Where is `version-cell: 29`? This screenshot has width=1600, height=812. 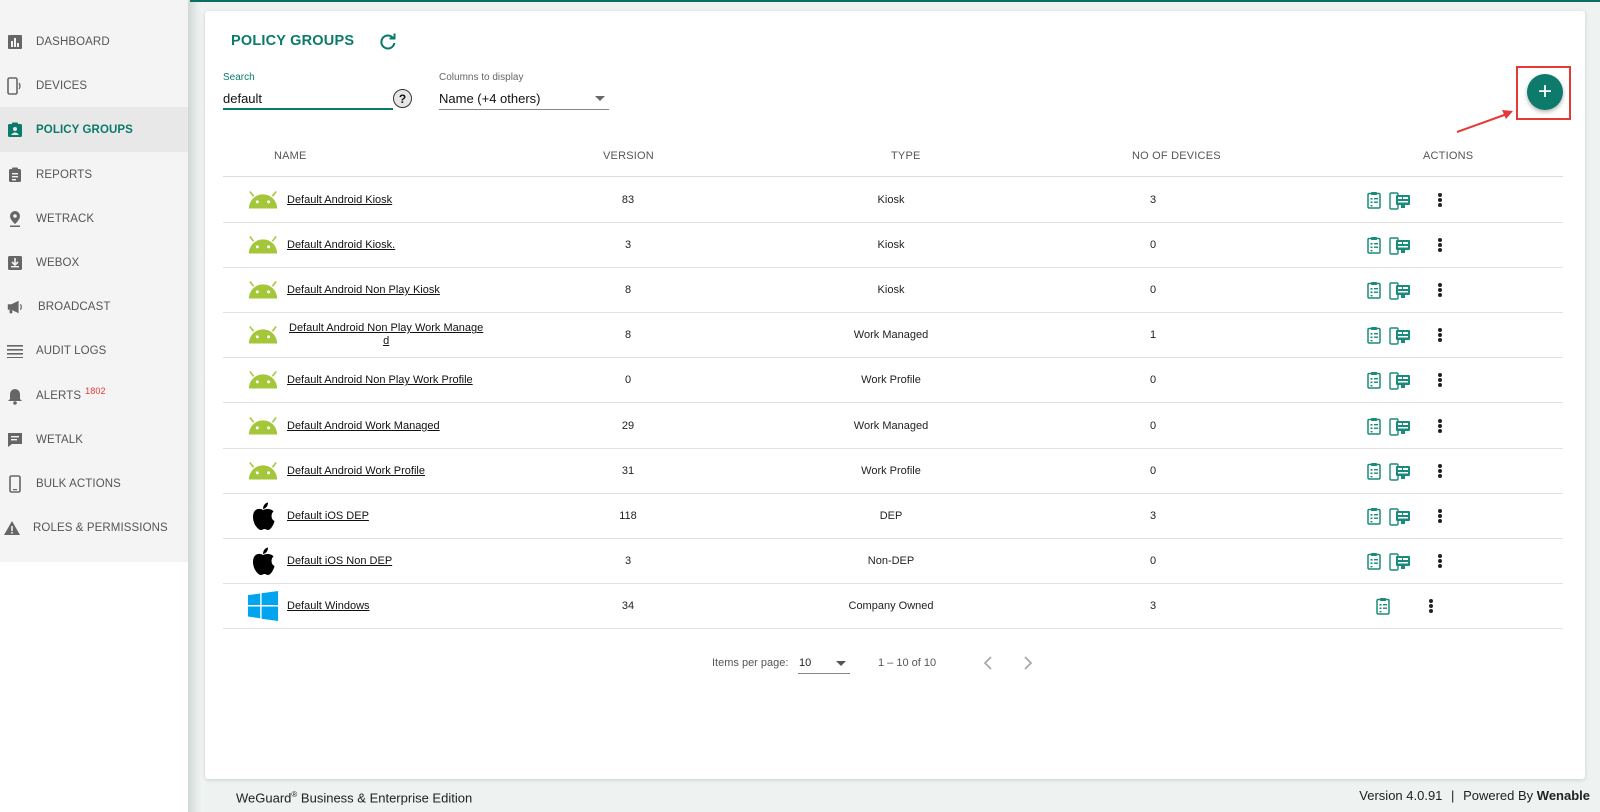 version-cell: 29 is located at coordinates (628, 425).